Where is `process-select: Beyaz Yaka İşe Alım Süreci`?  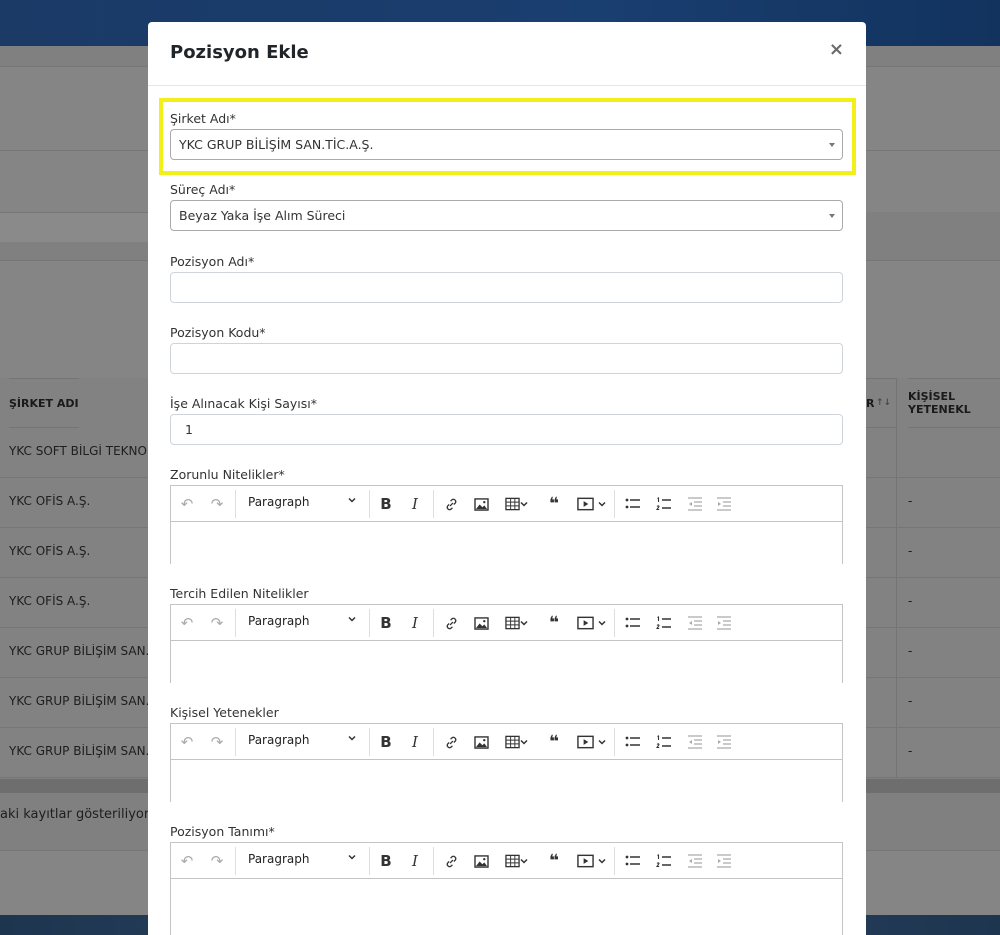 process-select: Beyaz Yaka İşe Alım Süreci is located at coordinates (506, 215).